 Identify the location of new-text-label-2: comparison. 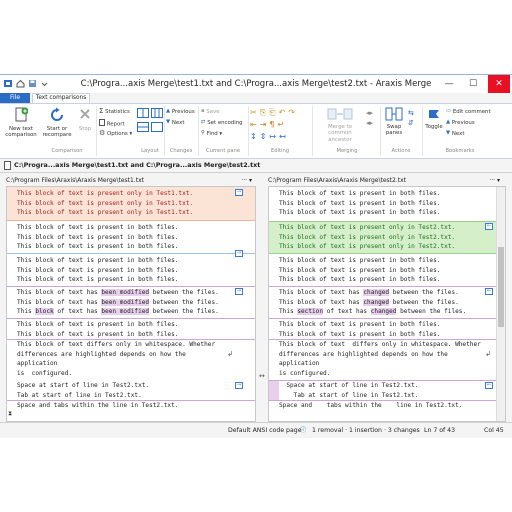
(21, 135).